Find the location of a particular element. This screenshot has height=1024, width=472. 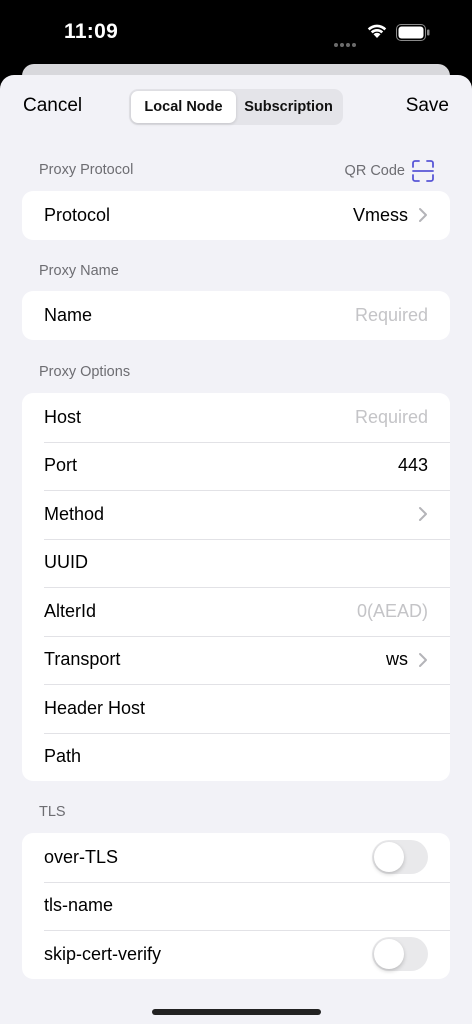

cancel-button: Cancel is located at coordinates (52, 106).